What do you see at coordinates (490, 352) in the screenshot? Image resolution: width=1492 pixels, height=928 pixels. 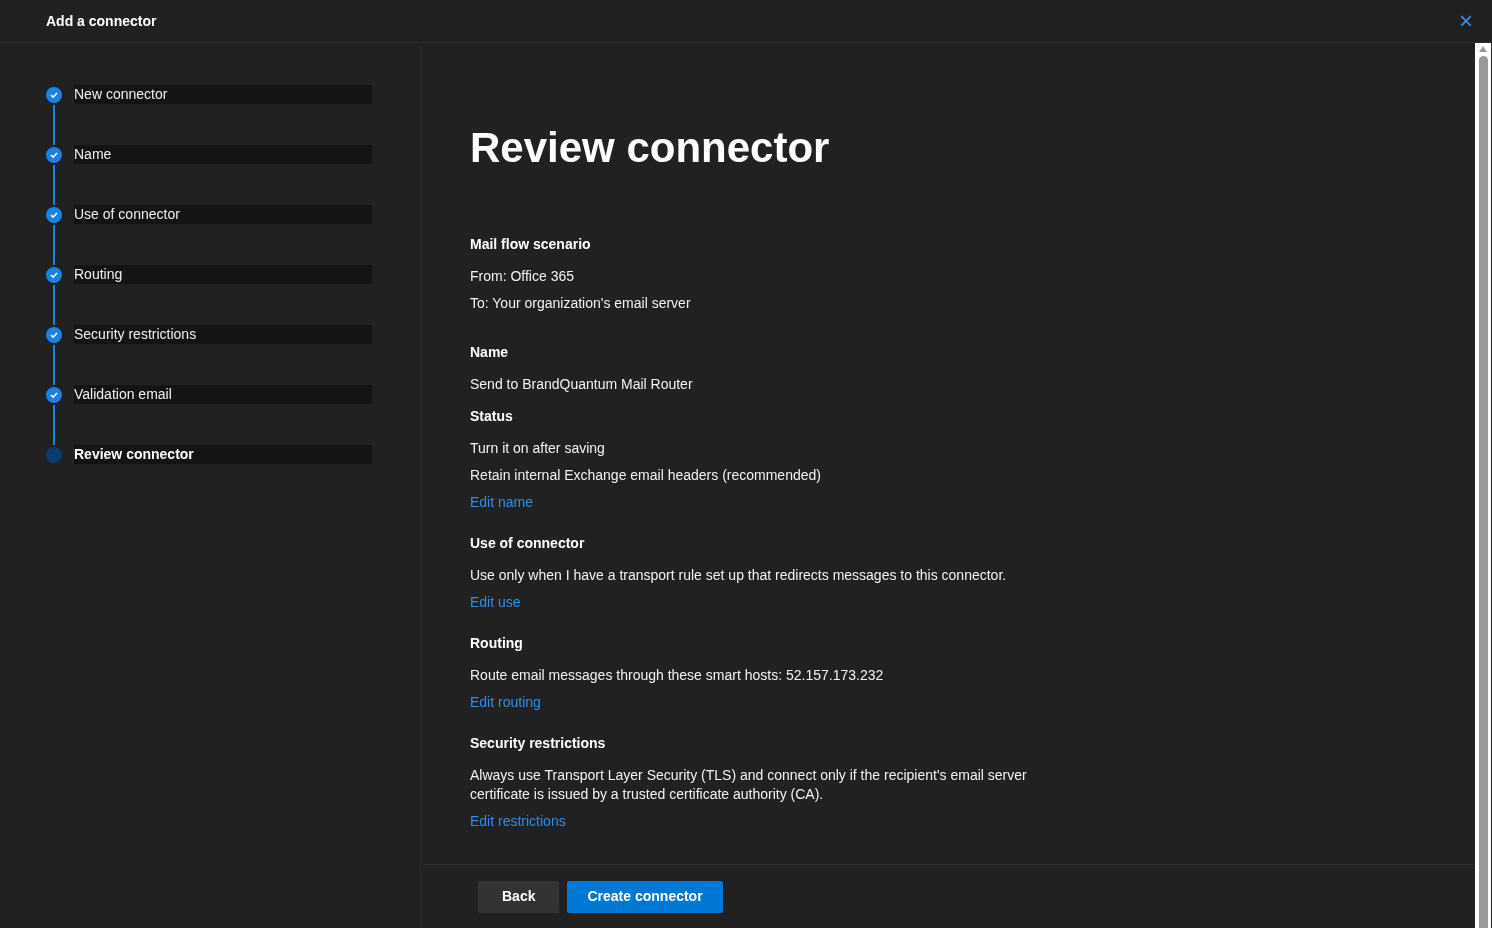 I see `section-heading: Name` at bounding box center [490, 352].